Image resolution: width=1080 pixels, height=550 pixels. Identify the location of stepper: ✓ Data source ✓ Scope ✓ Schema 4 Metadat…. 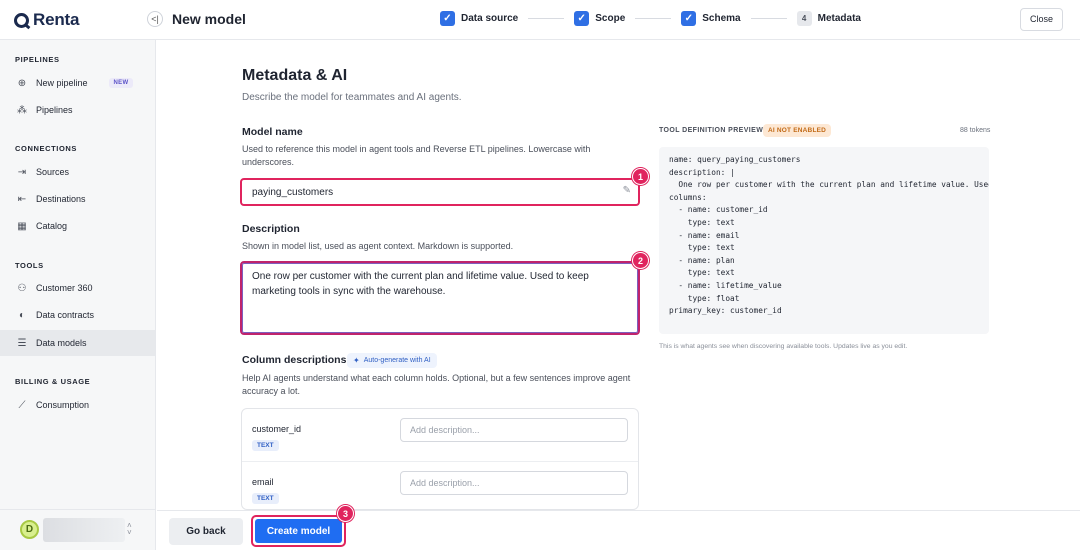
(650, 18).